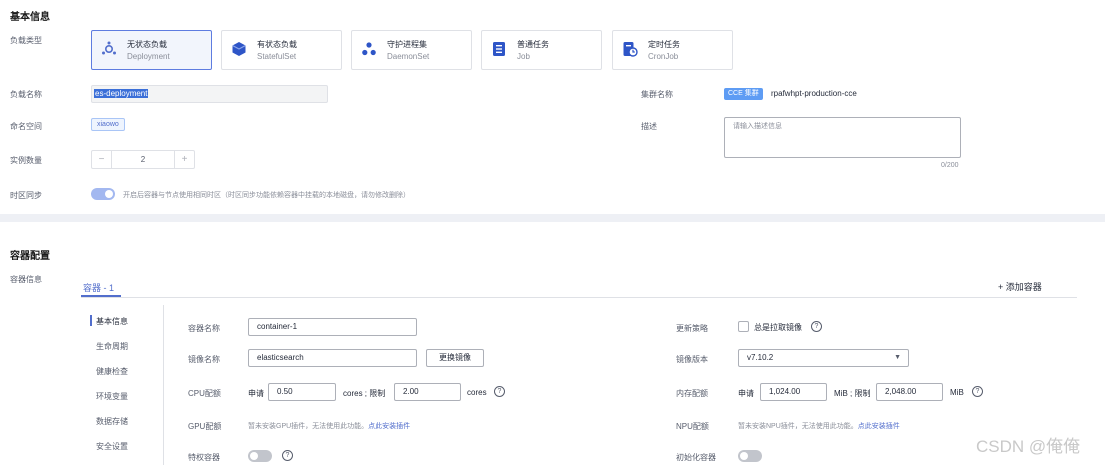  I want to click on nav-active-indicator, so click(91, 320).